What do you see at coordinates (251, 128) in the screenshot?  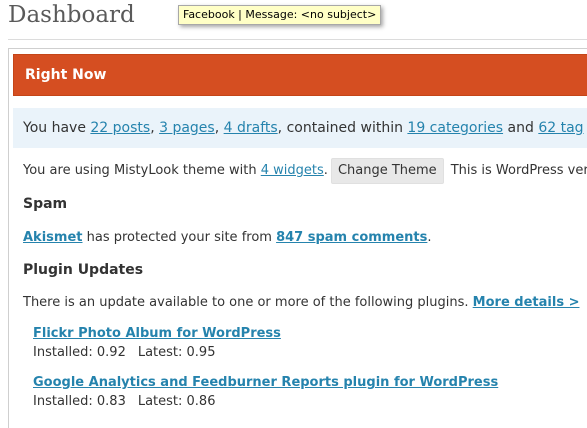 I see `drafts-link: 4 drafts` at bounding box center [251, 128].